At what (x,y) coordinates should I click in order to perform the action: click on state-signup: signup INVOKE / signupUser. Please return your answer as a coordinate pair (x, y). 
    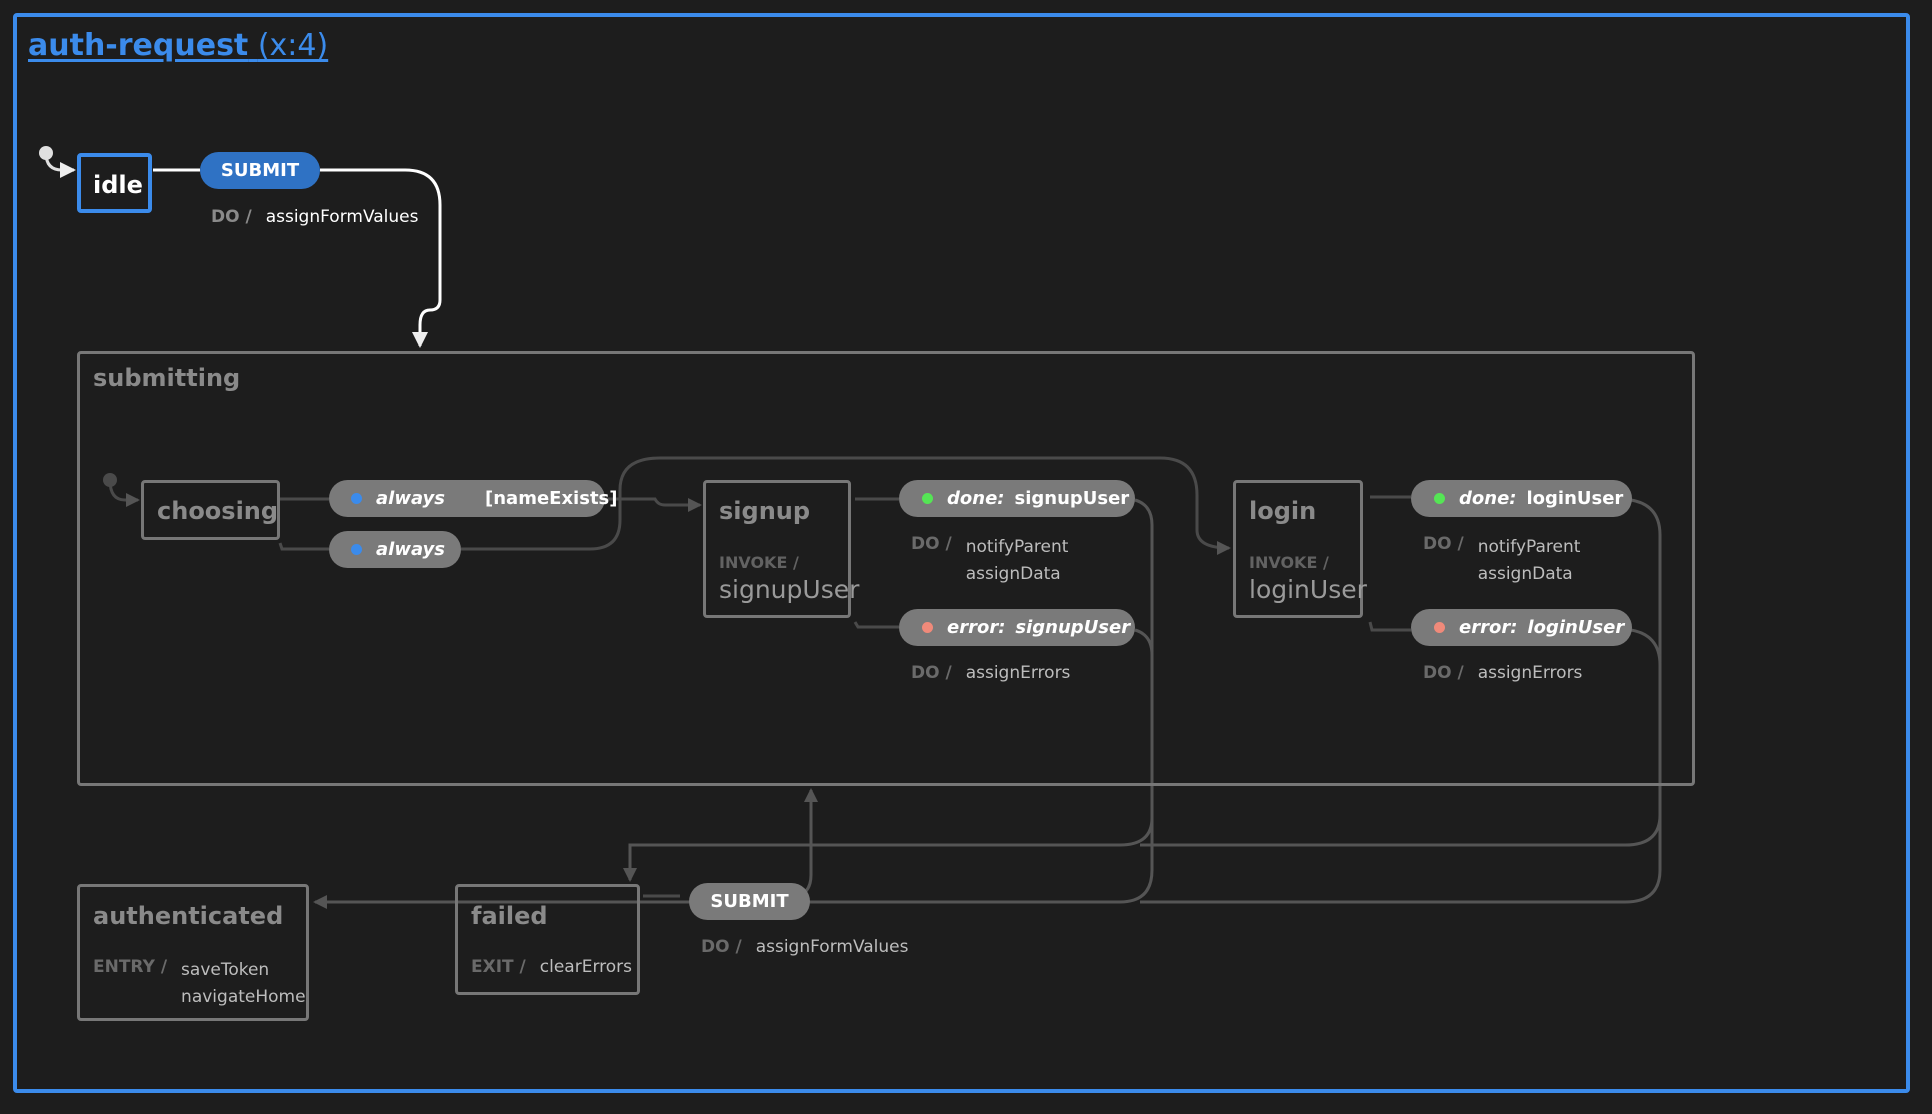
    Looking at the image, I should click on (781, 549).